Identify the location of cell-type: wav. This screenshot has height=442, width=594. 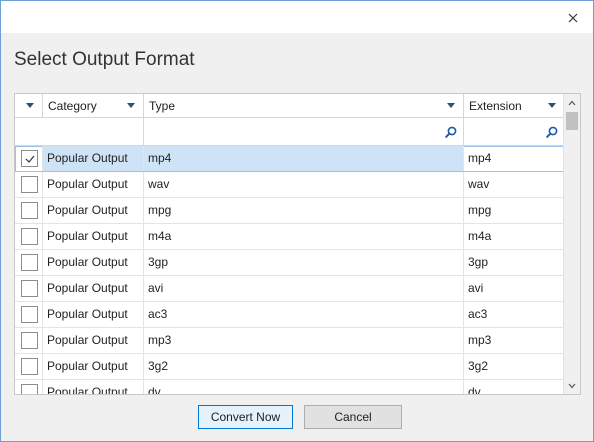
(304, 184).